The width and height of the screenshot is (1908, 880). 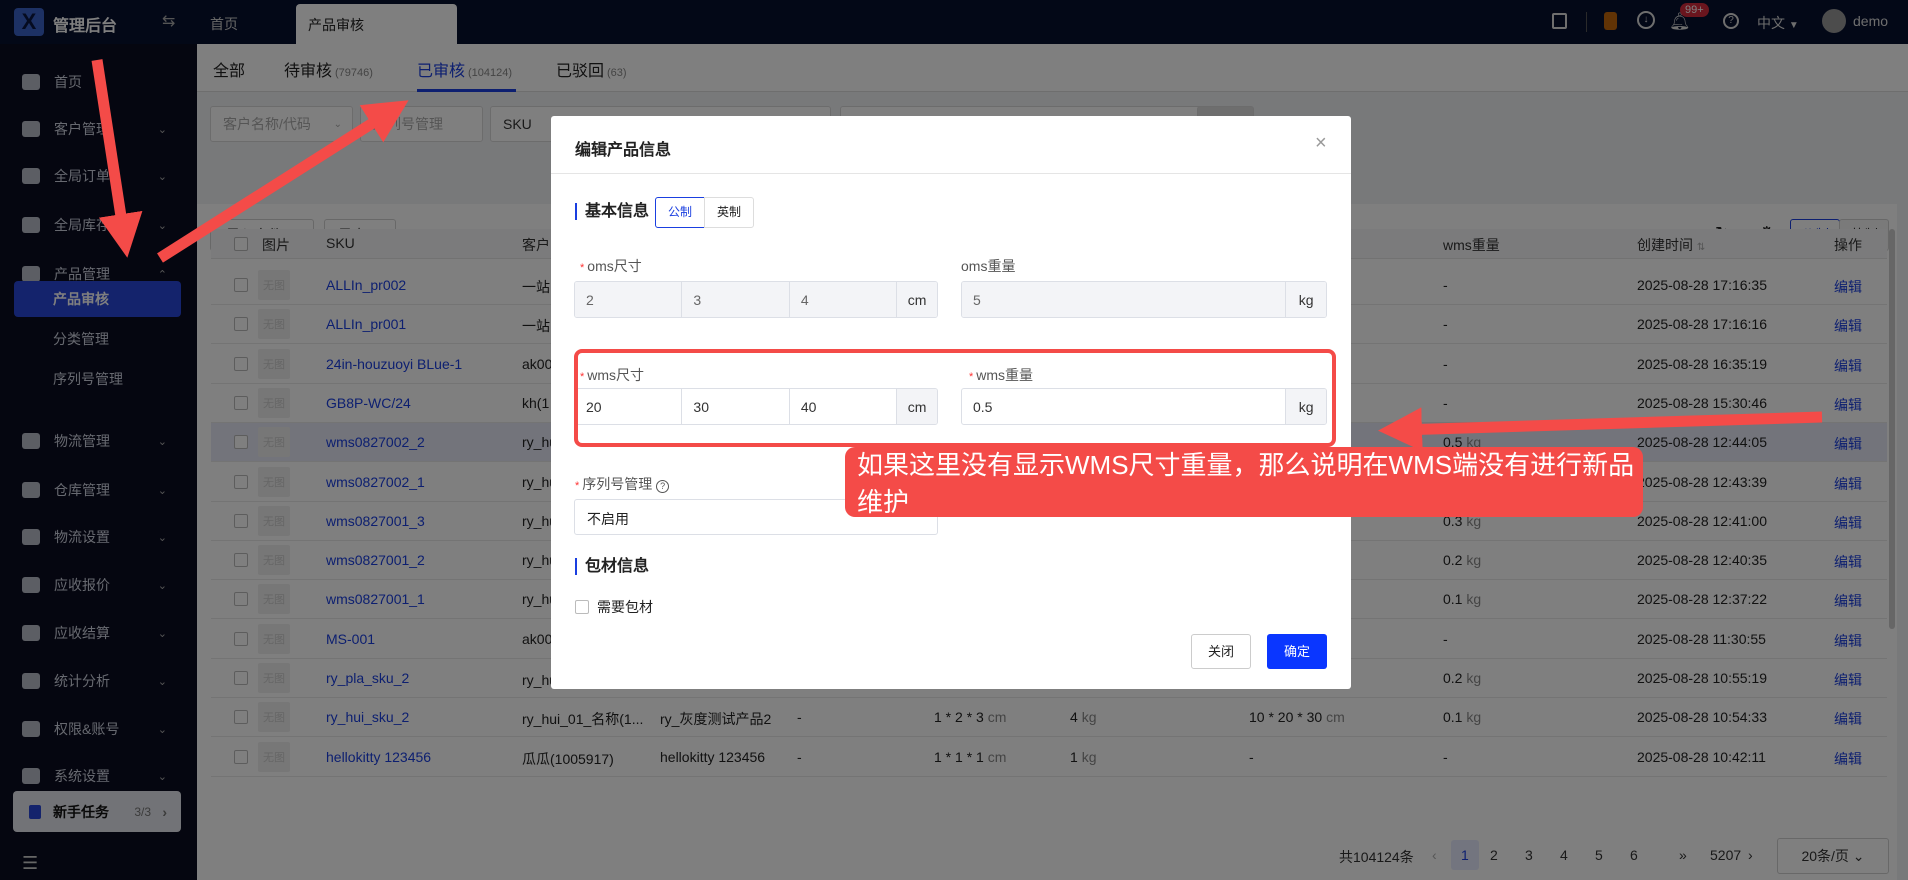 I want to click on arrow-to-wms-fields, so click(x=1600, y=429).